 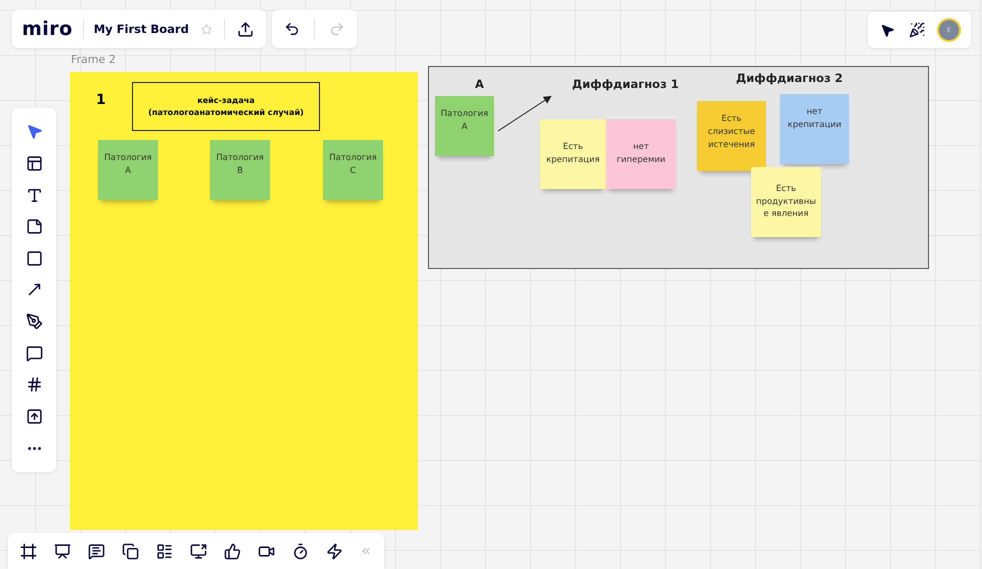 What do you see at coordinates (625, 84) in the screenshot?
I see `heading: Диффдиагноз 1` at bounding box center [625, 84].